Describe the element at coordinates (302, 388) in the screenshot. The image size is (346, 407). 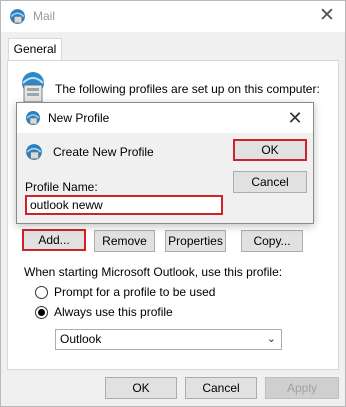
I see `apply-button: Apply` at that location.